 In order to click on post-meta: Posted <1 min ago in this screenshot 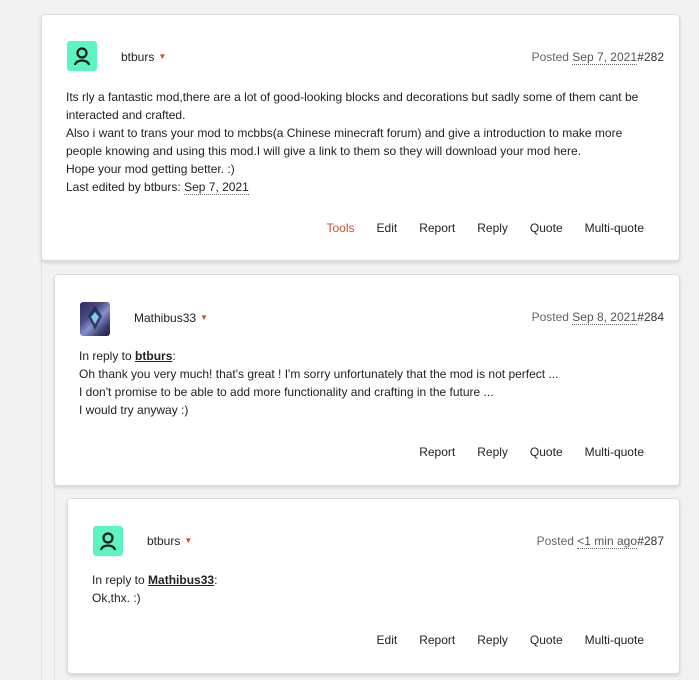, I will do `click(586, 541)`.